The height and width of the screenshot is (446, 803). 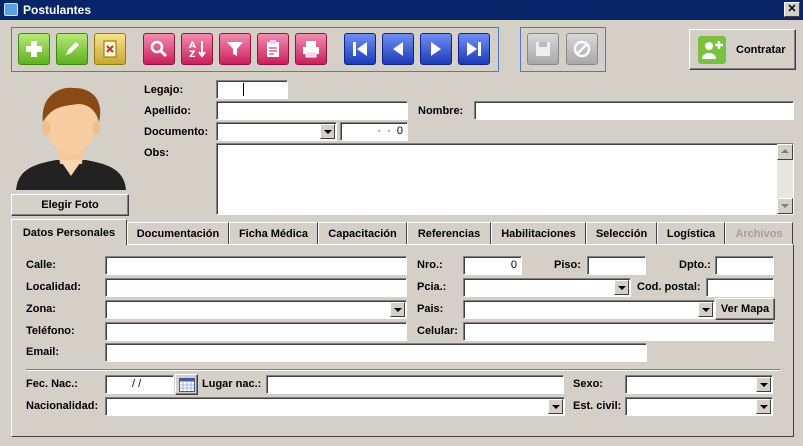 I want to click on nacionalidad-select, so click(x=335, y=406).